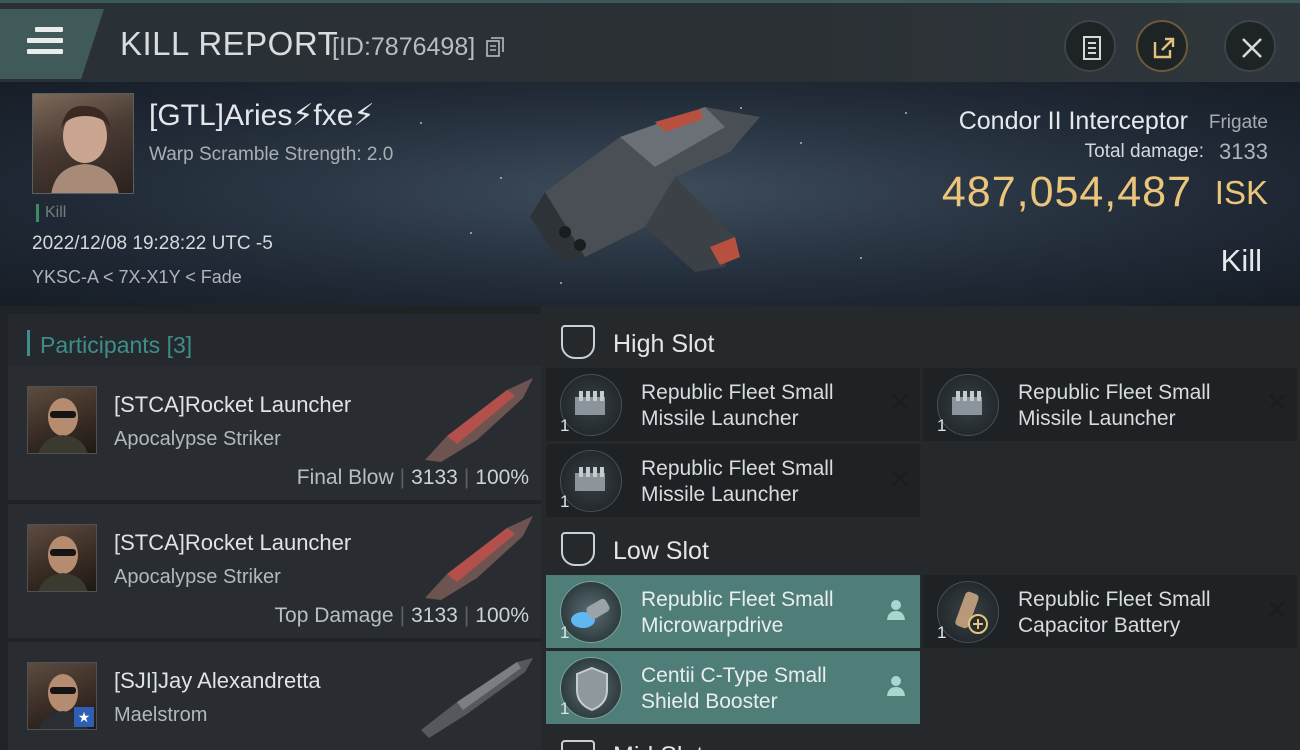 This screenshot has height=750, width=1300. I want to click on kill-location: YKSC-A < 7X-X1Y < Fade, so click(137, 277).